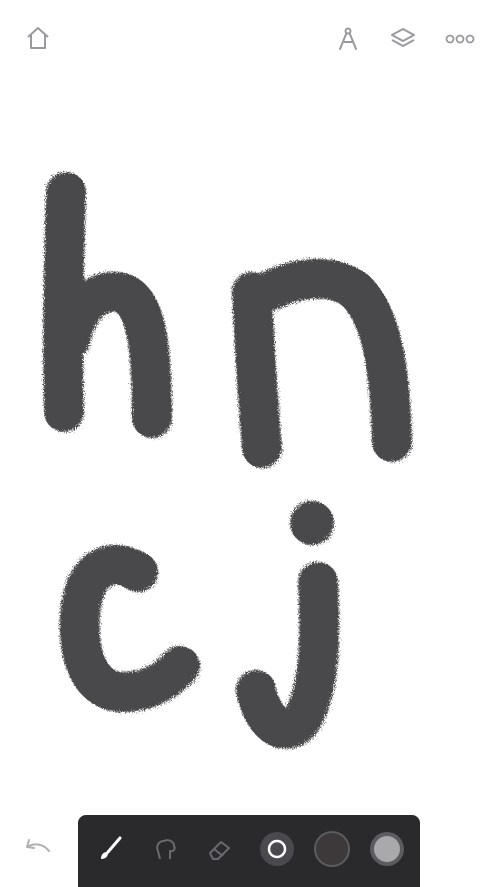  Describe the element at coordinates (322, 363) in the screenshot. I see `letter-n-stroke` at that location.